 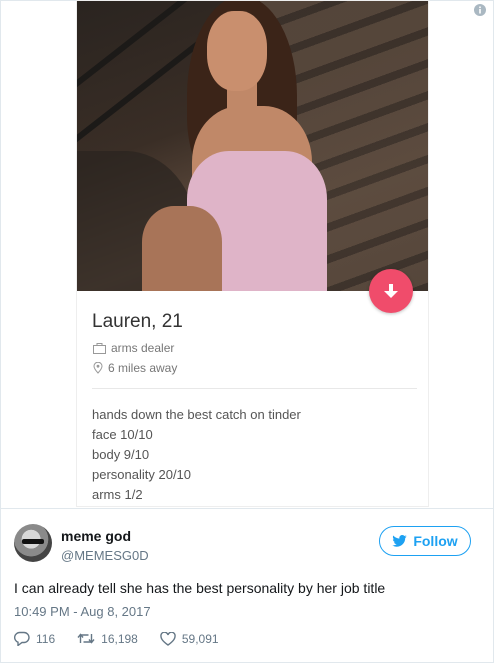 I want to click on arrow-down-icon, so click(x=391, y=291).